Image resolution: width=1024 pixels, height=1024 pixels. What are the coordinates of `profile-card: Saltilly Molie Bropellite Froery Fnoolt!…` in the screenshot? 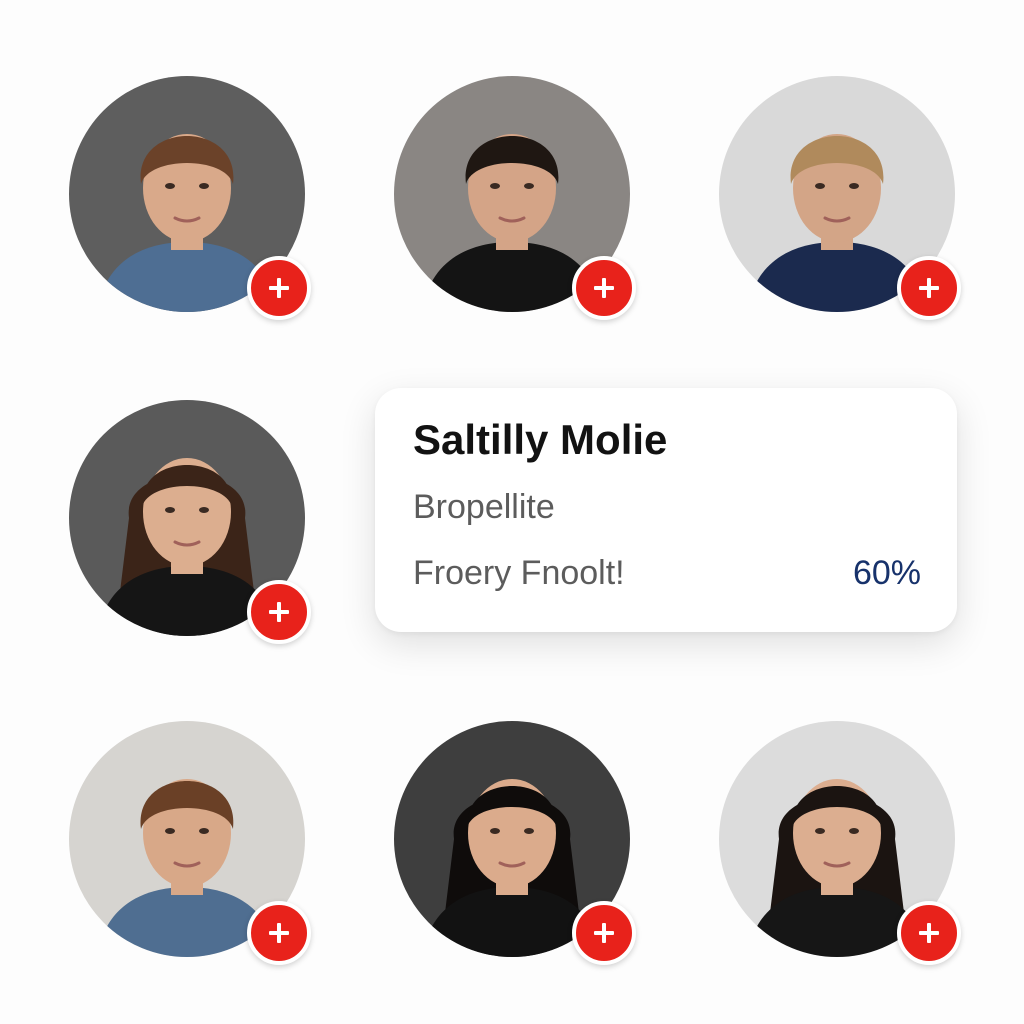 It's located at (666, 510).